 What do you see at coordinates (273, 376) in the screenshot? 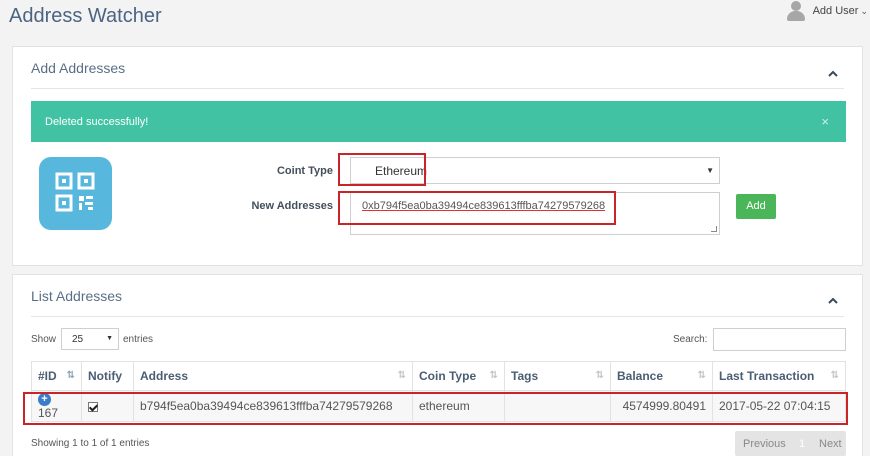
I see `column-header-address: Address ⇅` at bounding box center [273, 376].